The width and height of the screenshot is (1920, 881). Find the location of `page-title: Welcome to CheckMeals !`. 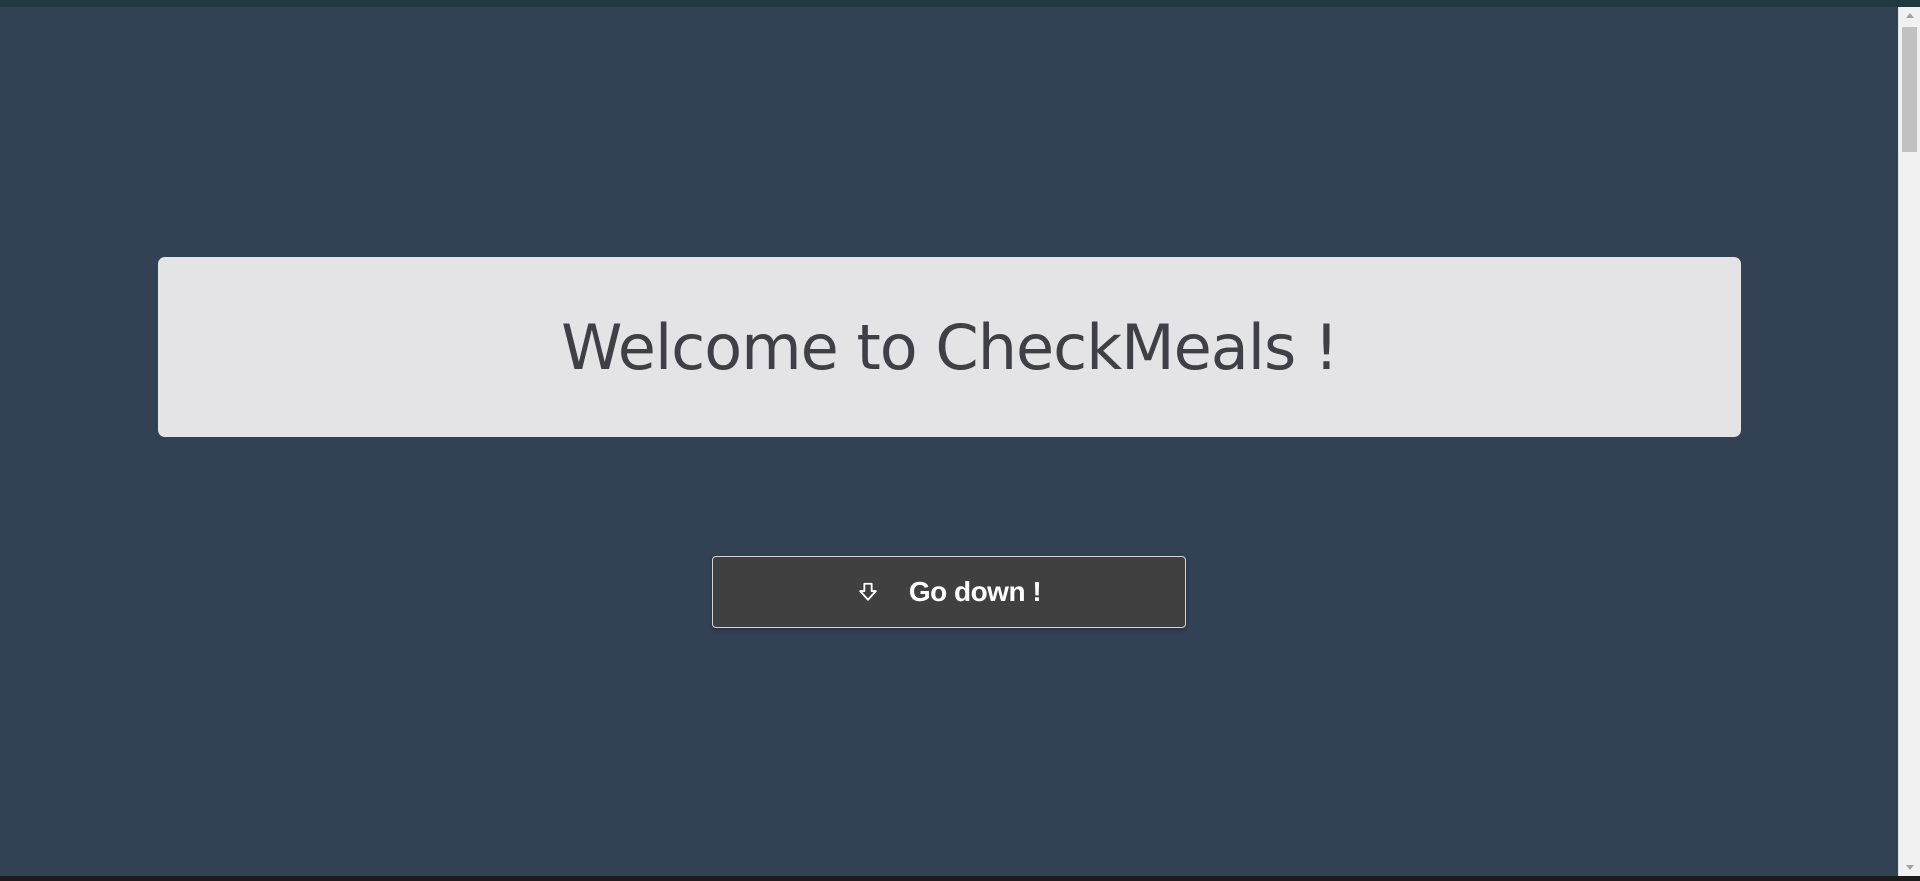

page-title: Welcome to CheckMeals ! is located at coordinates (950, 347).